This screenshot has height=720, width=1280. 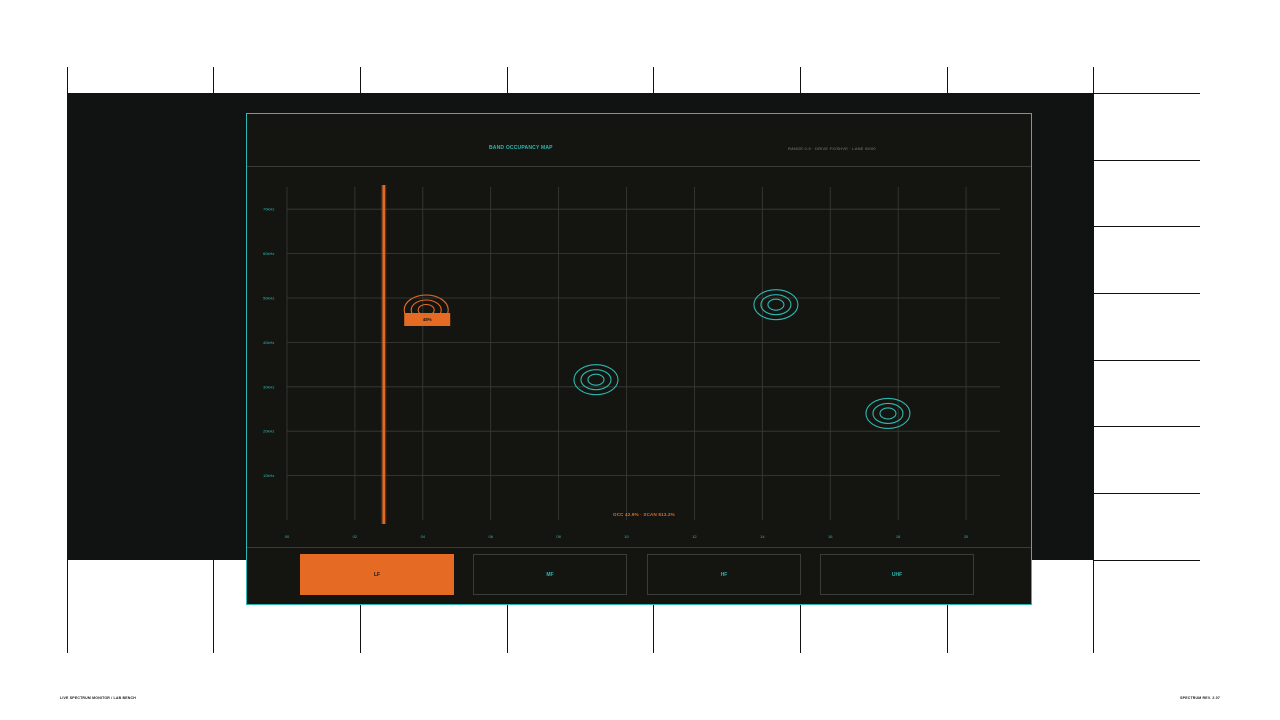 I want to click on occupancy-readout: OCC 42.9% · SCAN 813.2%, so click(x=644, y=514).